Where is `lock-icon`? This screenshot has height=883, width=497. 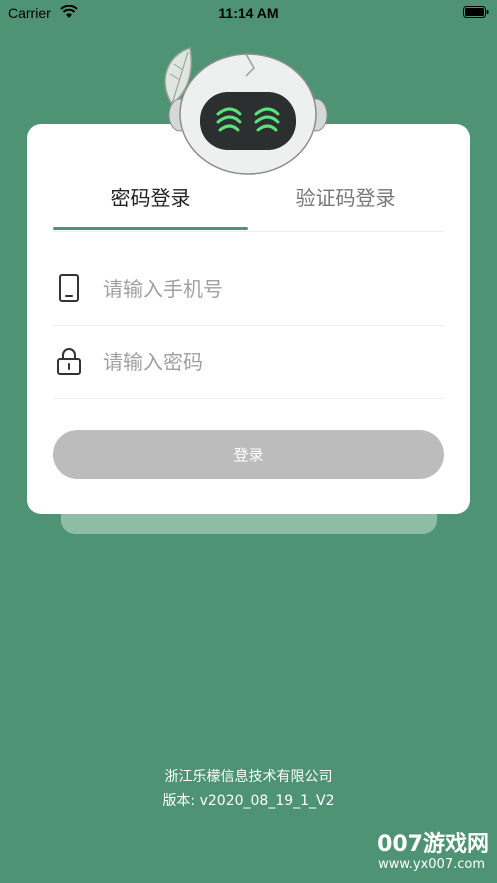 lock-icon is located at coordinates (69, 361).